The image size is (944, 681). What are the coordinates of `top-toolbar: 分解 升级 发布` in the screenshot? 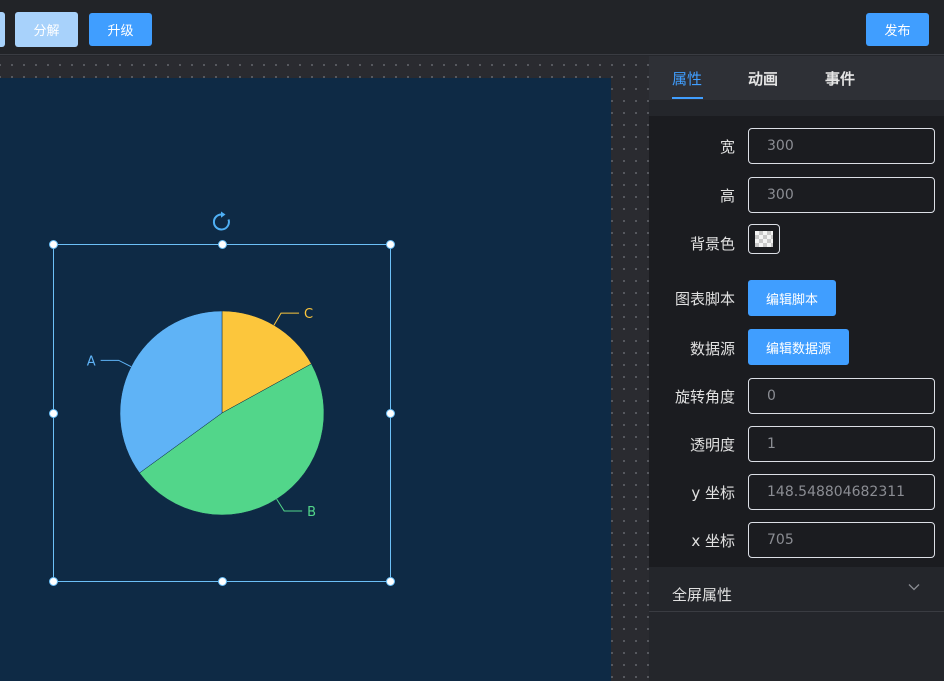 It's located at (472, 27).